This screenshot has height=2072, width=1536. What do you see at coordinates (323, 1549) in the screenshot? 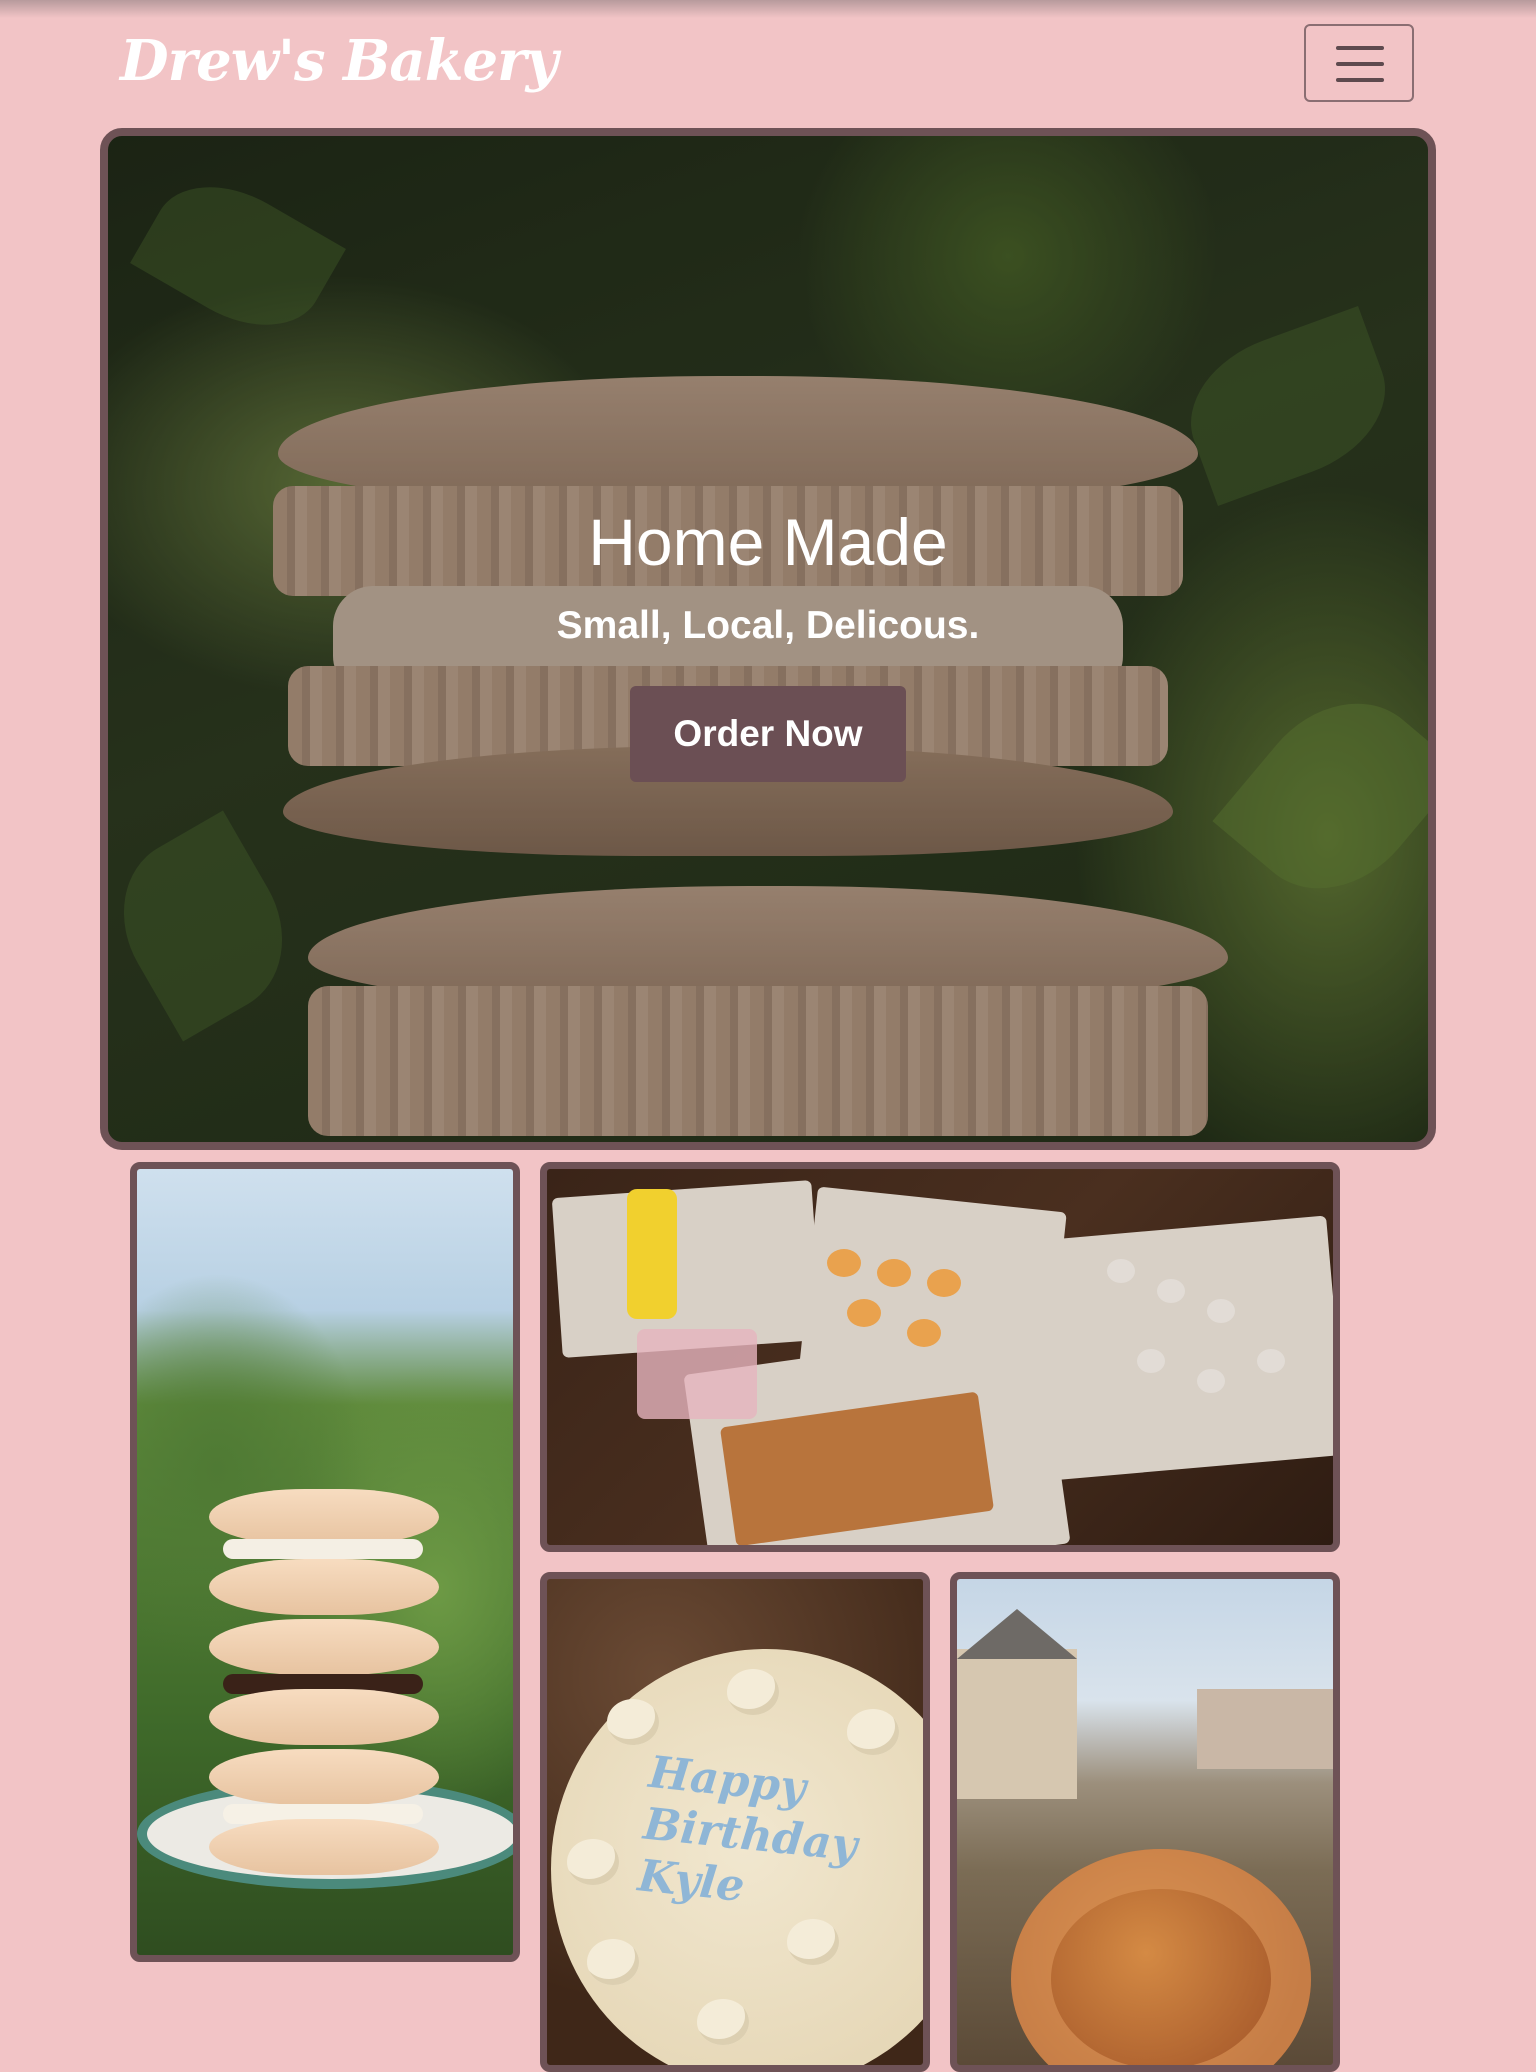
I see `macaron-filling` at bounding box center [323, 1549].